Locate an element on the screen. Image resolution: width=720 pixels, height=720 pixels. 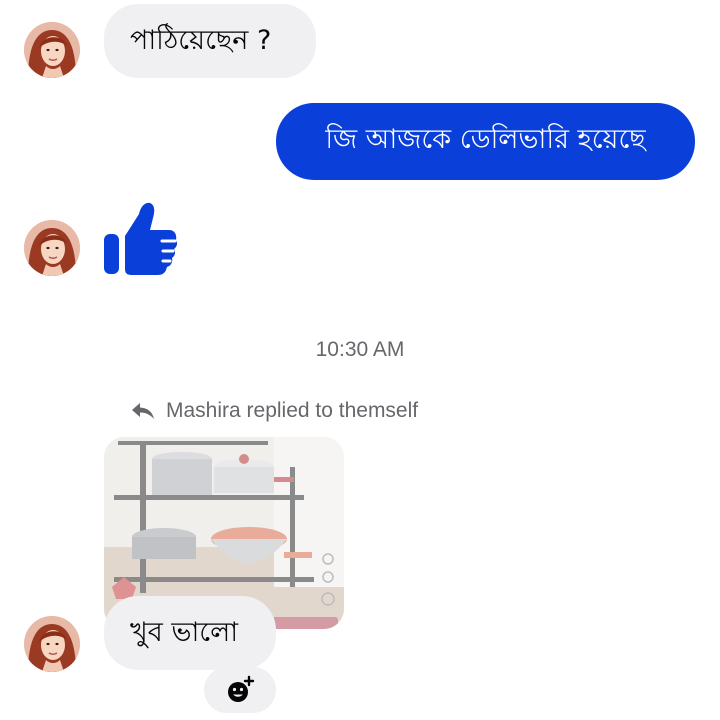
add-reaction-icon is located at coordinates (241, 688).